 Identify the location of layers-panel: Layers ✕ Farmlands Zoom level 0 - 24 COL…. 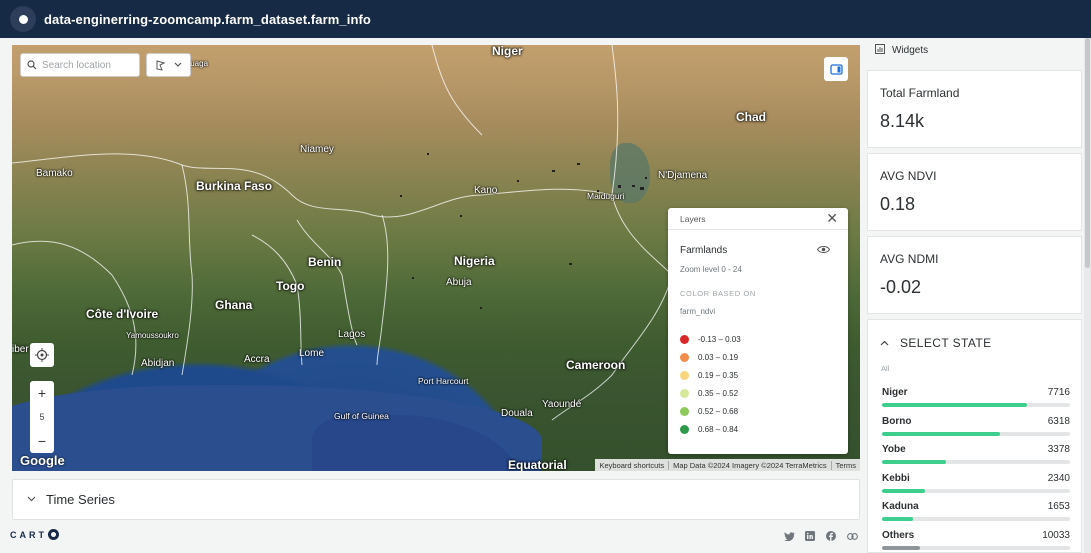
(758, 331).